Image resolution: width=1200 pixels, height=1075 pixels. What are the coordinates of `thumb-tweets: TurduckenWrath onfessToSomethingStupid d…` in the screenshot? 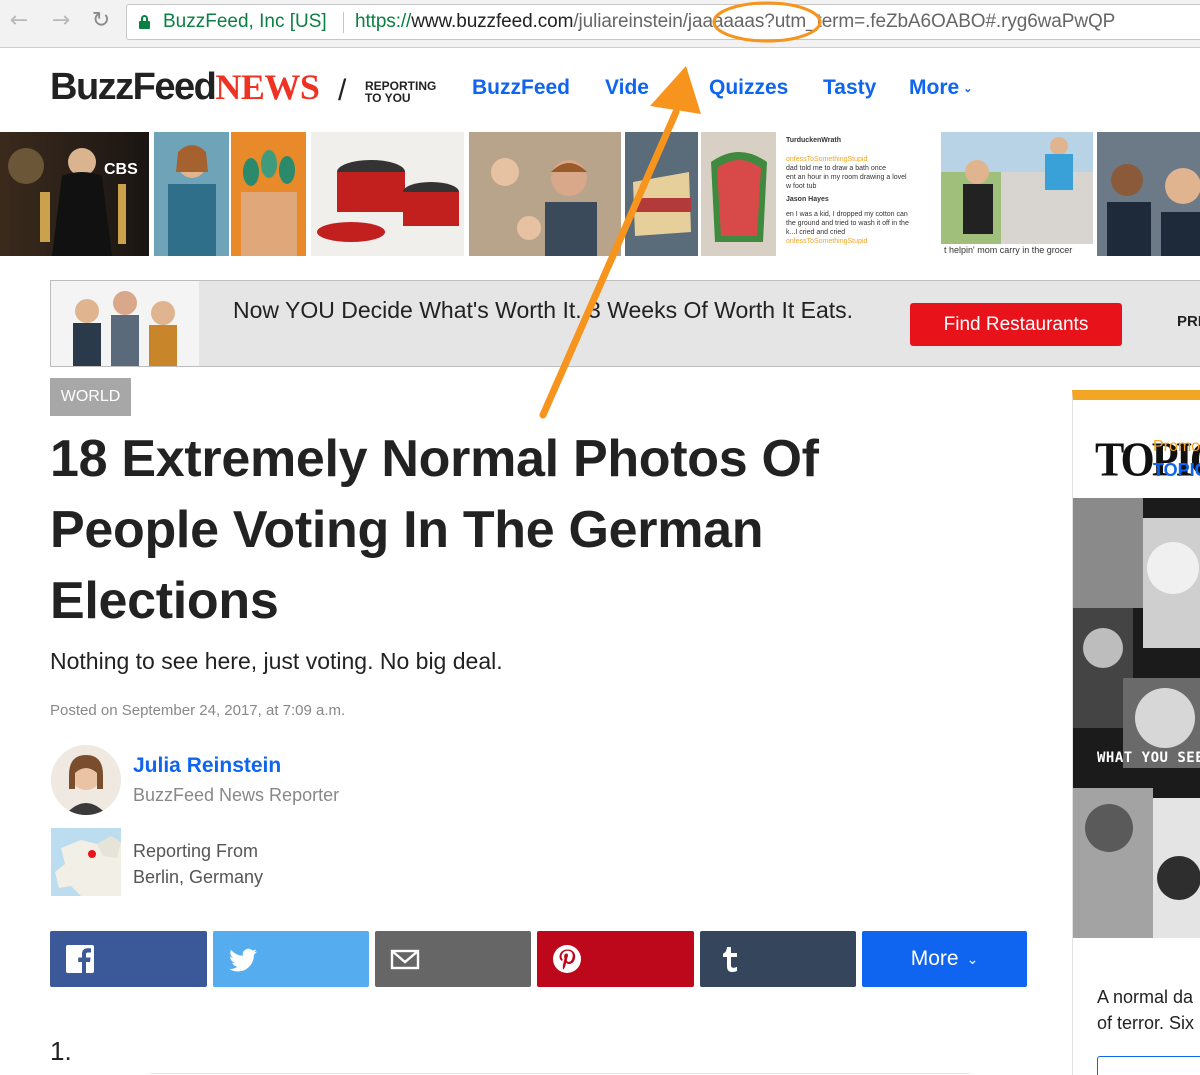 It's located at (859, 194).